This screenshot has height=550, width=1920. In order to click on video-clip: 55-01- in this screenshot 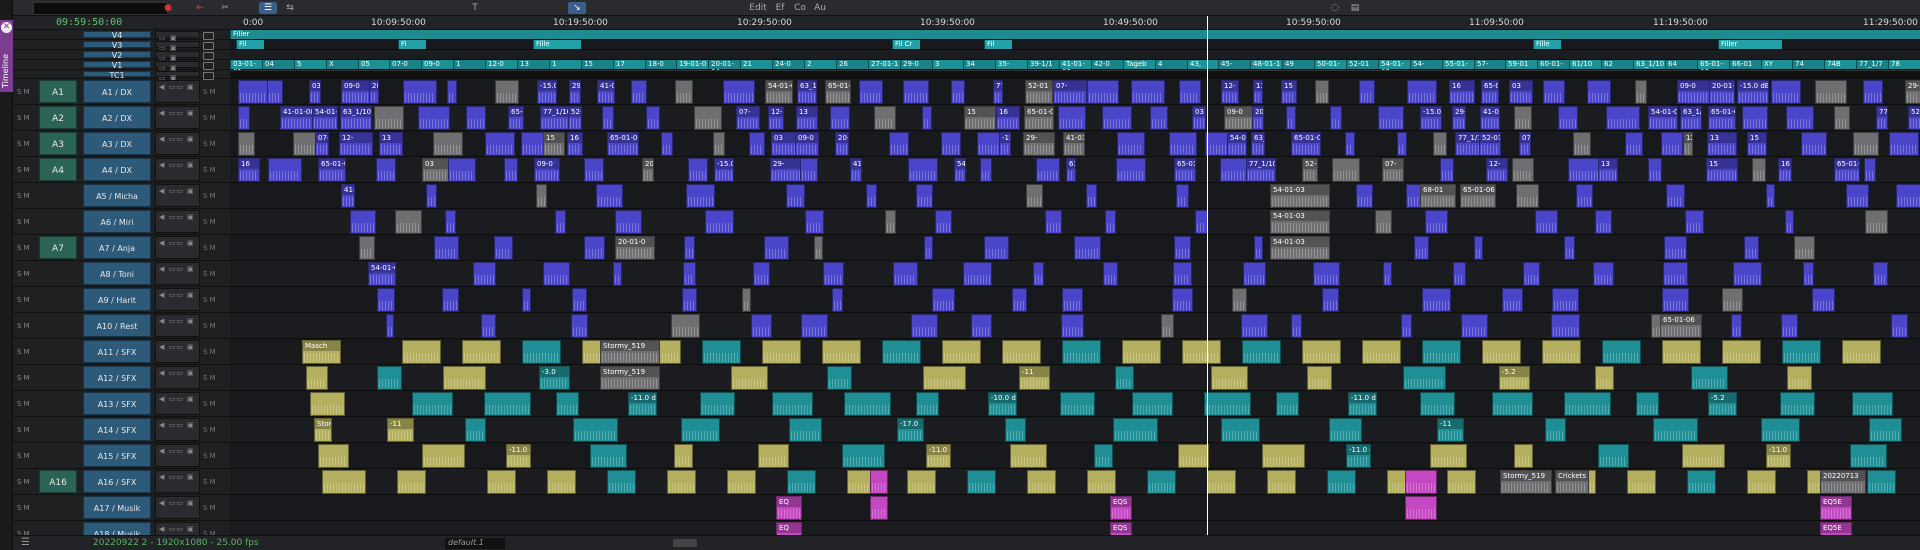, I will do `click(1458, 64)`.